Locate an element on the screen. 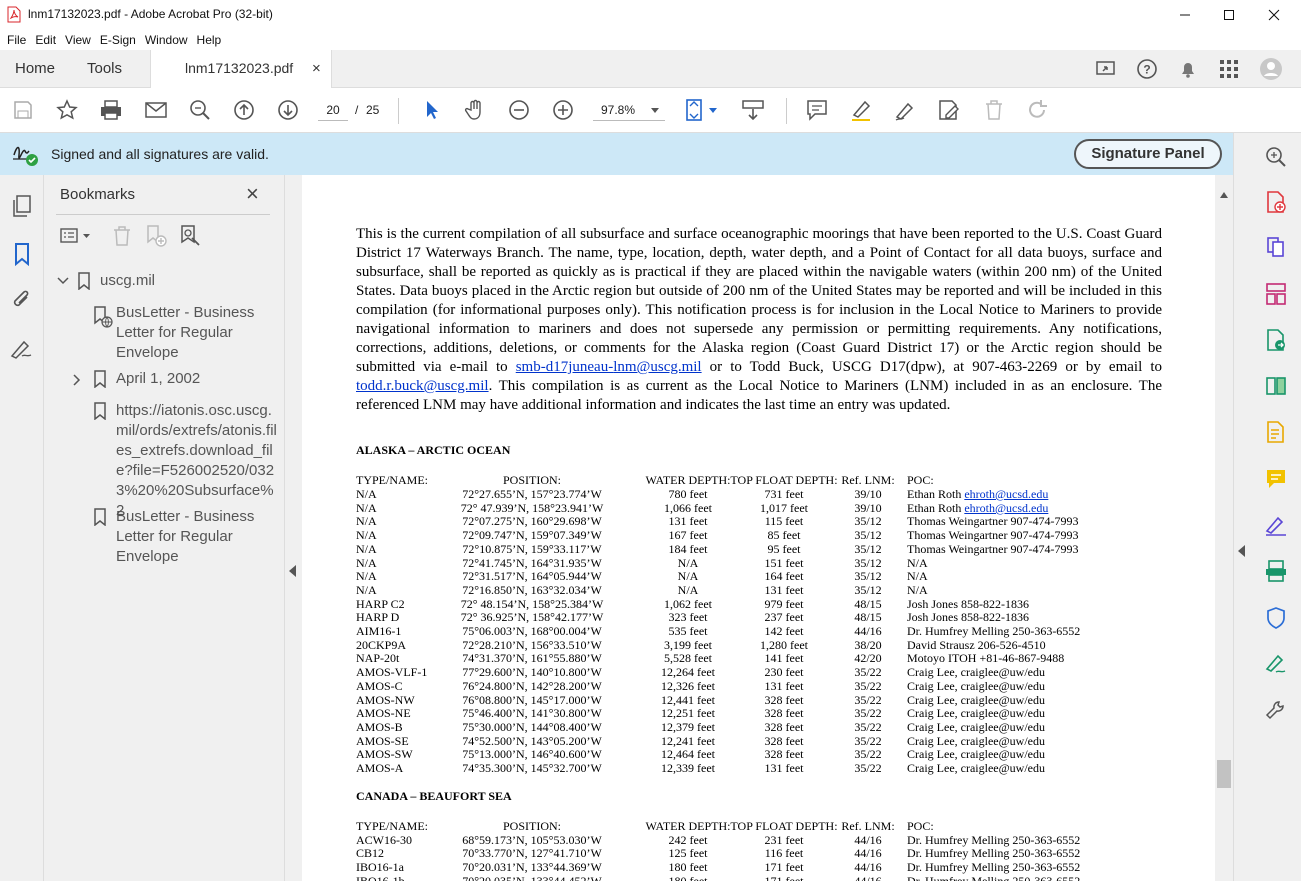  highlight-pen-icon is located at coordinates (861, 110).